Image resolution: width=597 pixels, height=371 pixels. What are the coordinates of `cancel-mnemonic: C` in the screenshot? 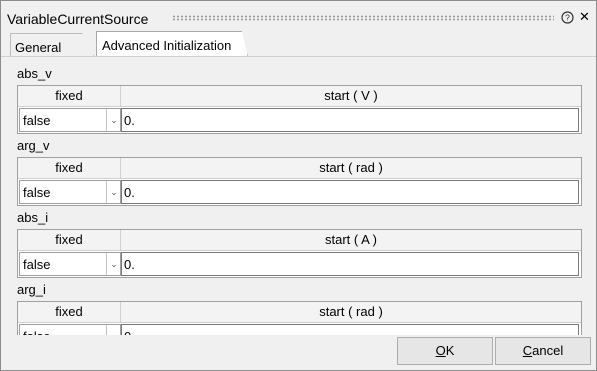 It's located at (527, 350).